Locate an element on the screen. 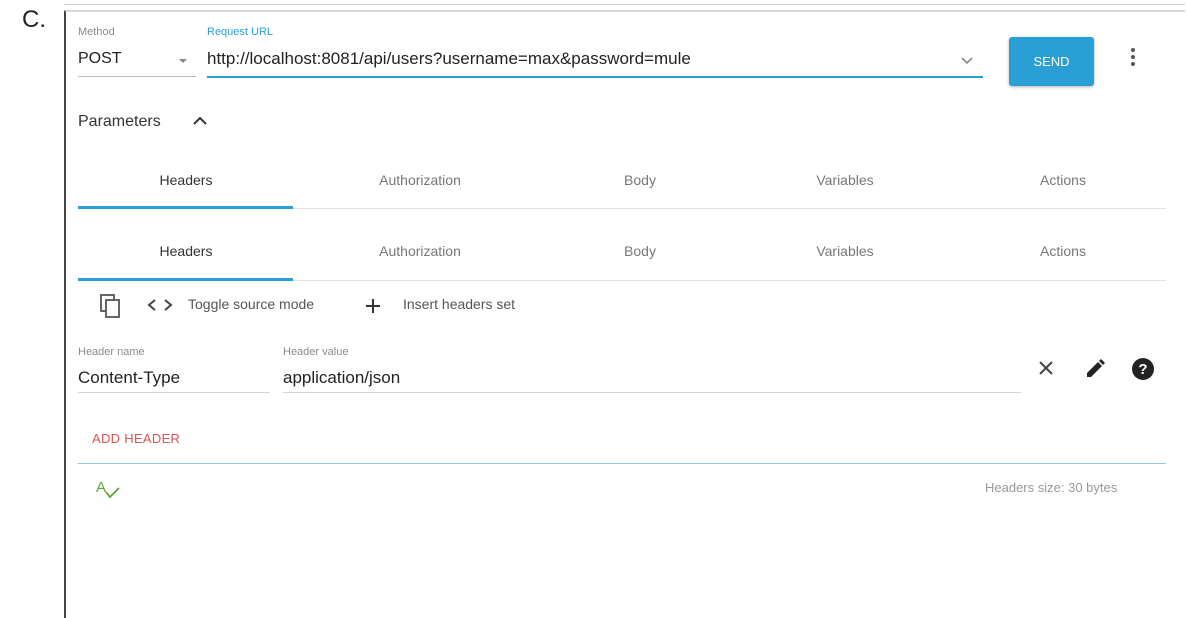  parameters-toggle: Parameters is located at coordinates (119, 122).